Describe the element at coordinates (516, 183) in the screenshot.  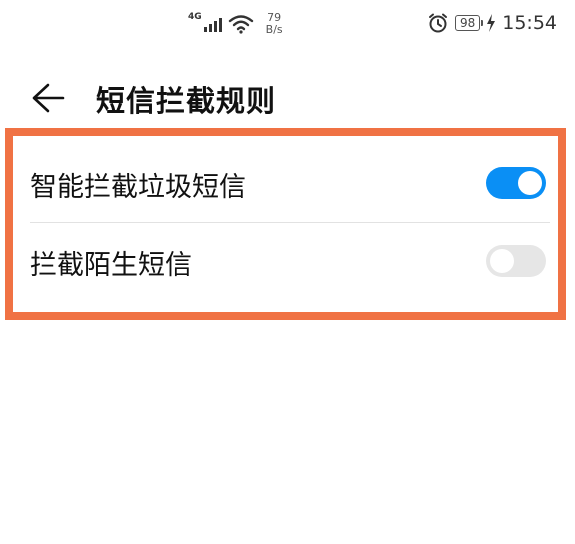
I see `smart-spam-toggle` at that location.